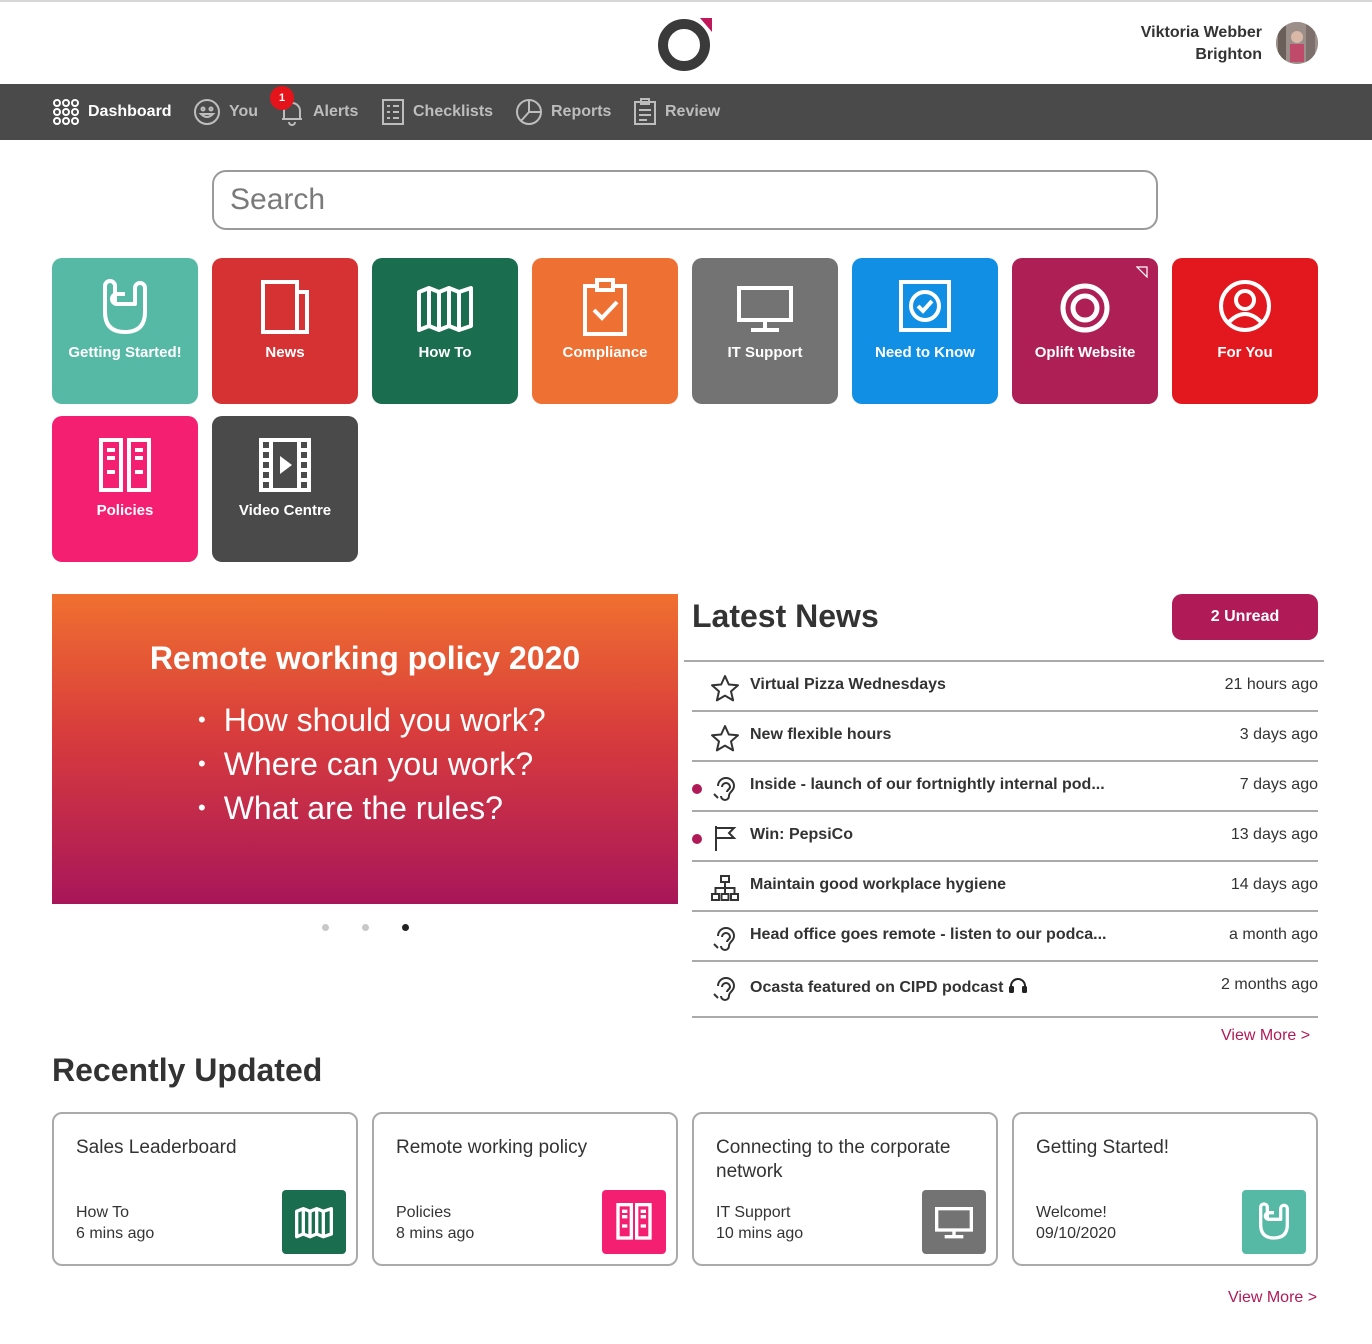 This screenshot has height=1344, width=1372. I want to click on nav-label: Reports, so click(581, 111).